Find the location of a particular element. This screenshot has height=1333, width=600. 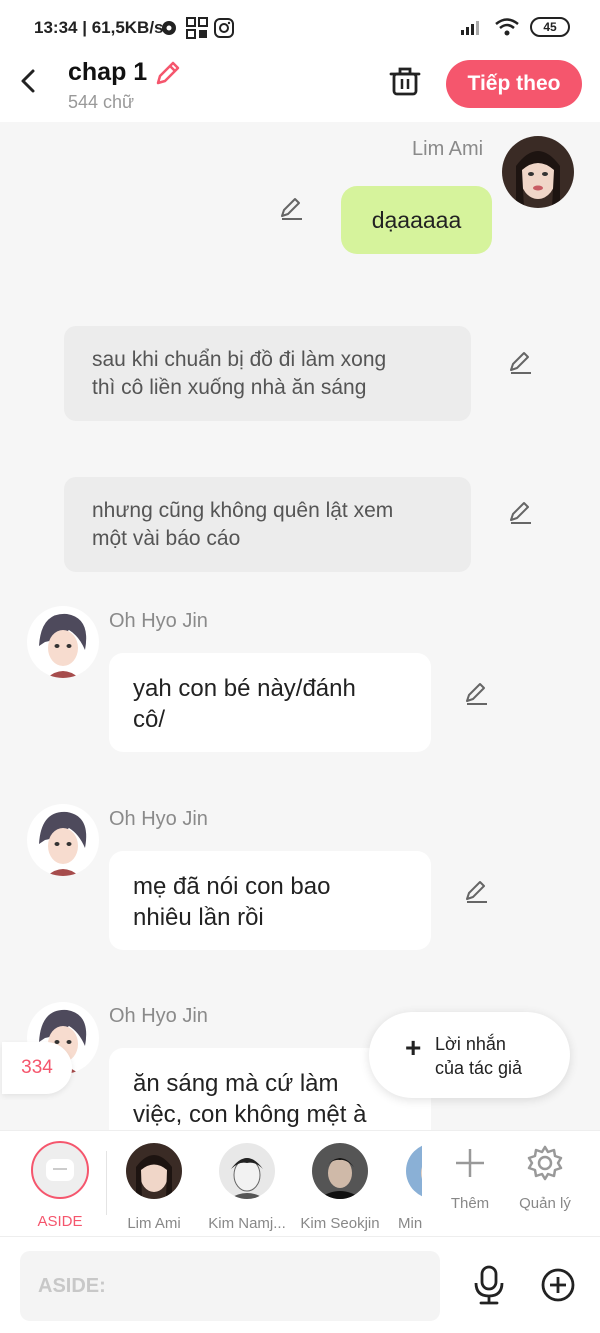

status-icons-right: 45 is located at coordinates (515, 27).